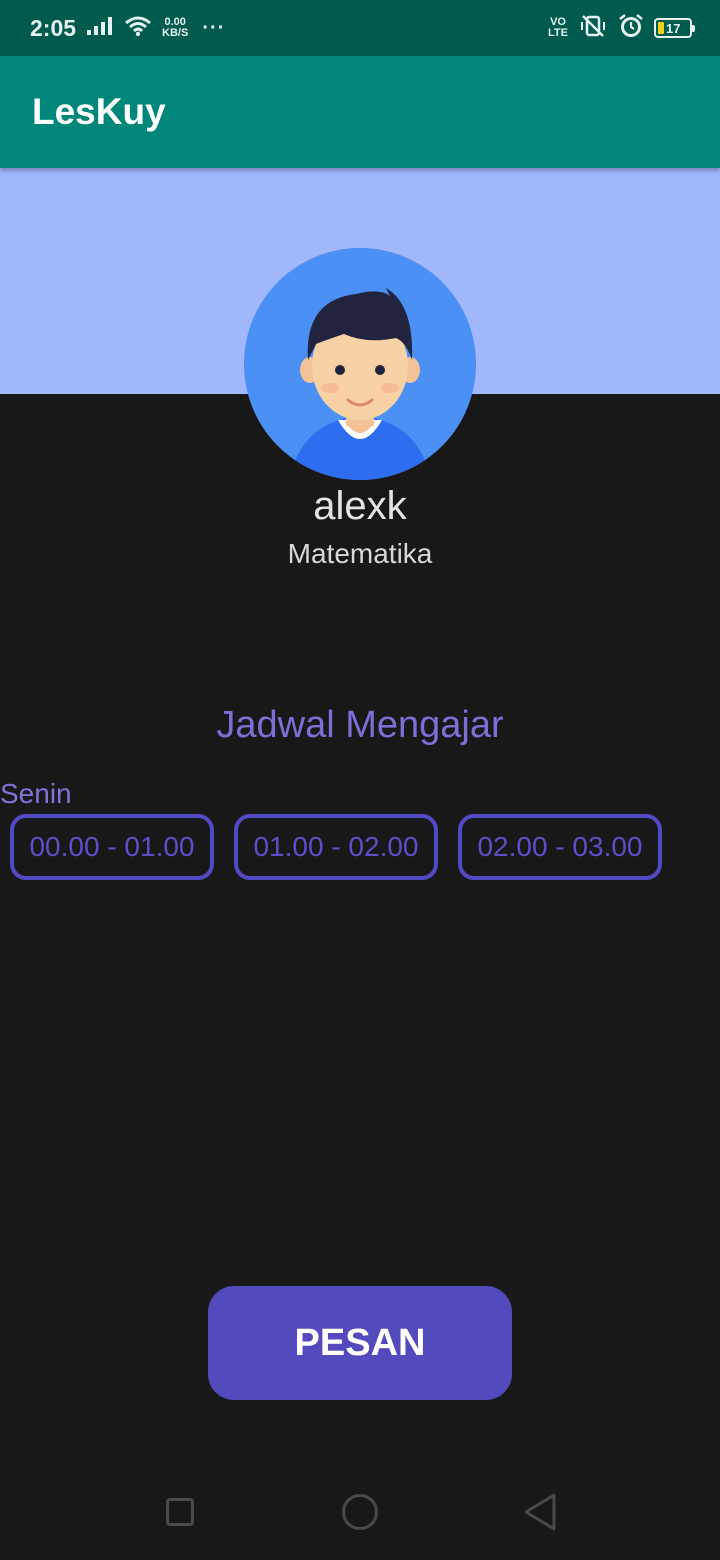 The width and height of the screenshot is (720, 1560). I want to click on status-right: VO LTE 17, so click(621, 28).